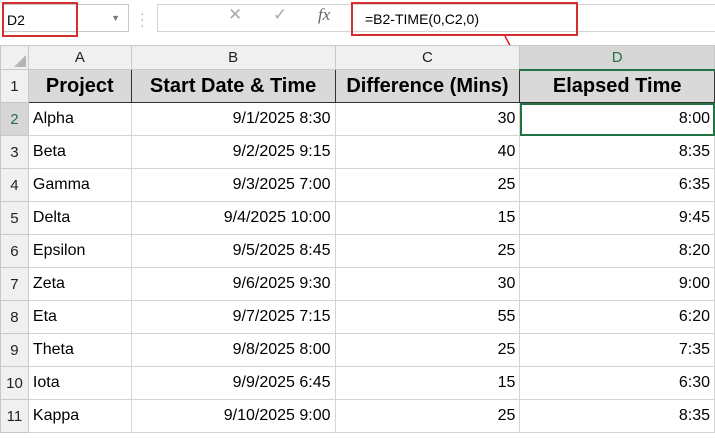 The width and height of the screenshot is (715, 438). I want to click on row-header: 7, so click(14, 284).